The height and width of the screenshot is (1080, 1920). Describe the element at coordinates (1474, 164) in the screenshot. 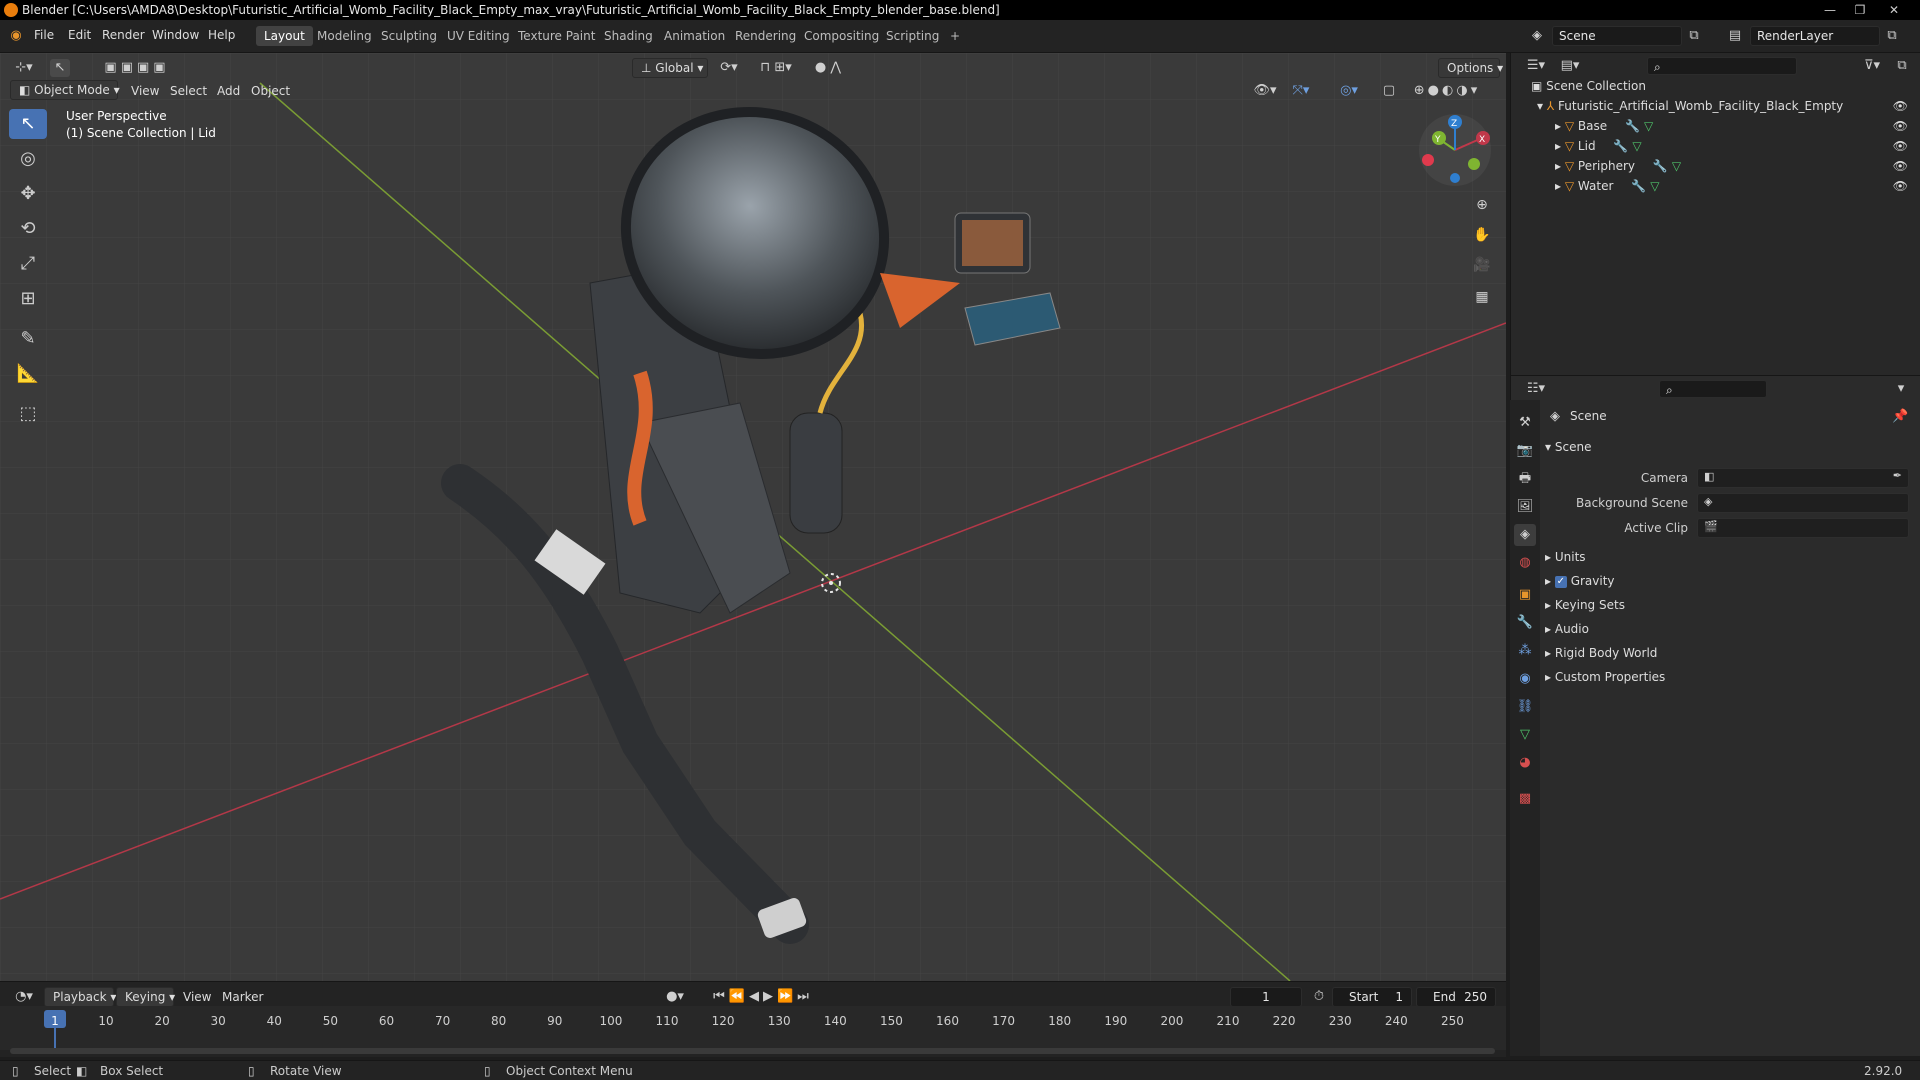

I see `gizmo-neg-y-handle` at that location.